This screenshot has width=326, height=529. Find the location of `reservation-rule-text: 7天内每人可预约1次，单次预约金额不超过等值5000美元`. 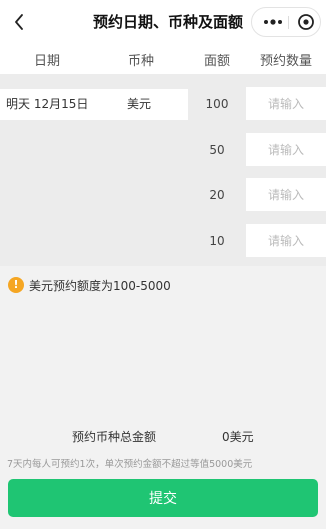

reservation-rule-text: 7天内每人可预约1次，单次预约金额不超过等值5000美元 is located at coordinates (130, 464).